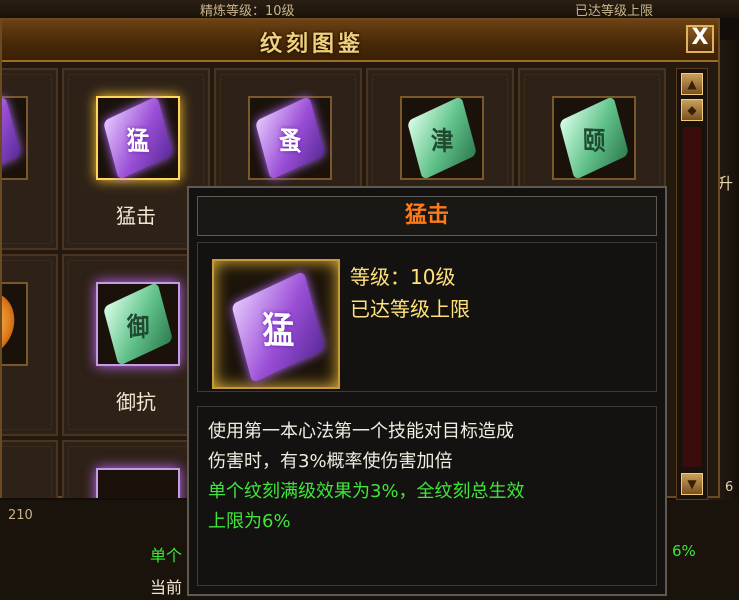  I want to click on bg-max-level: 已达等级上限, so click(614, 11).